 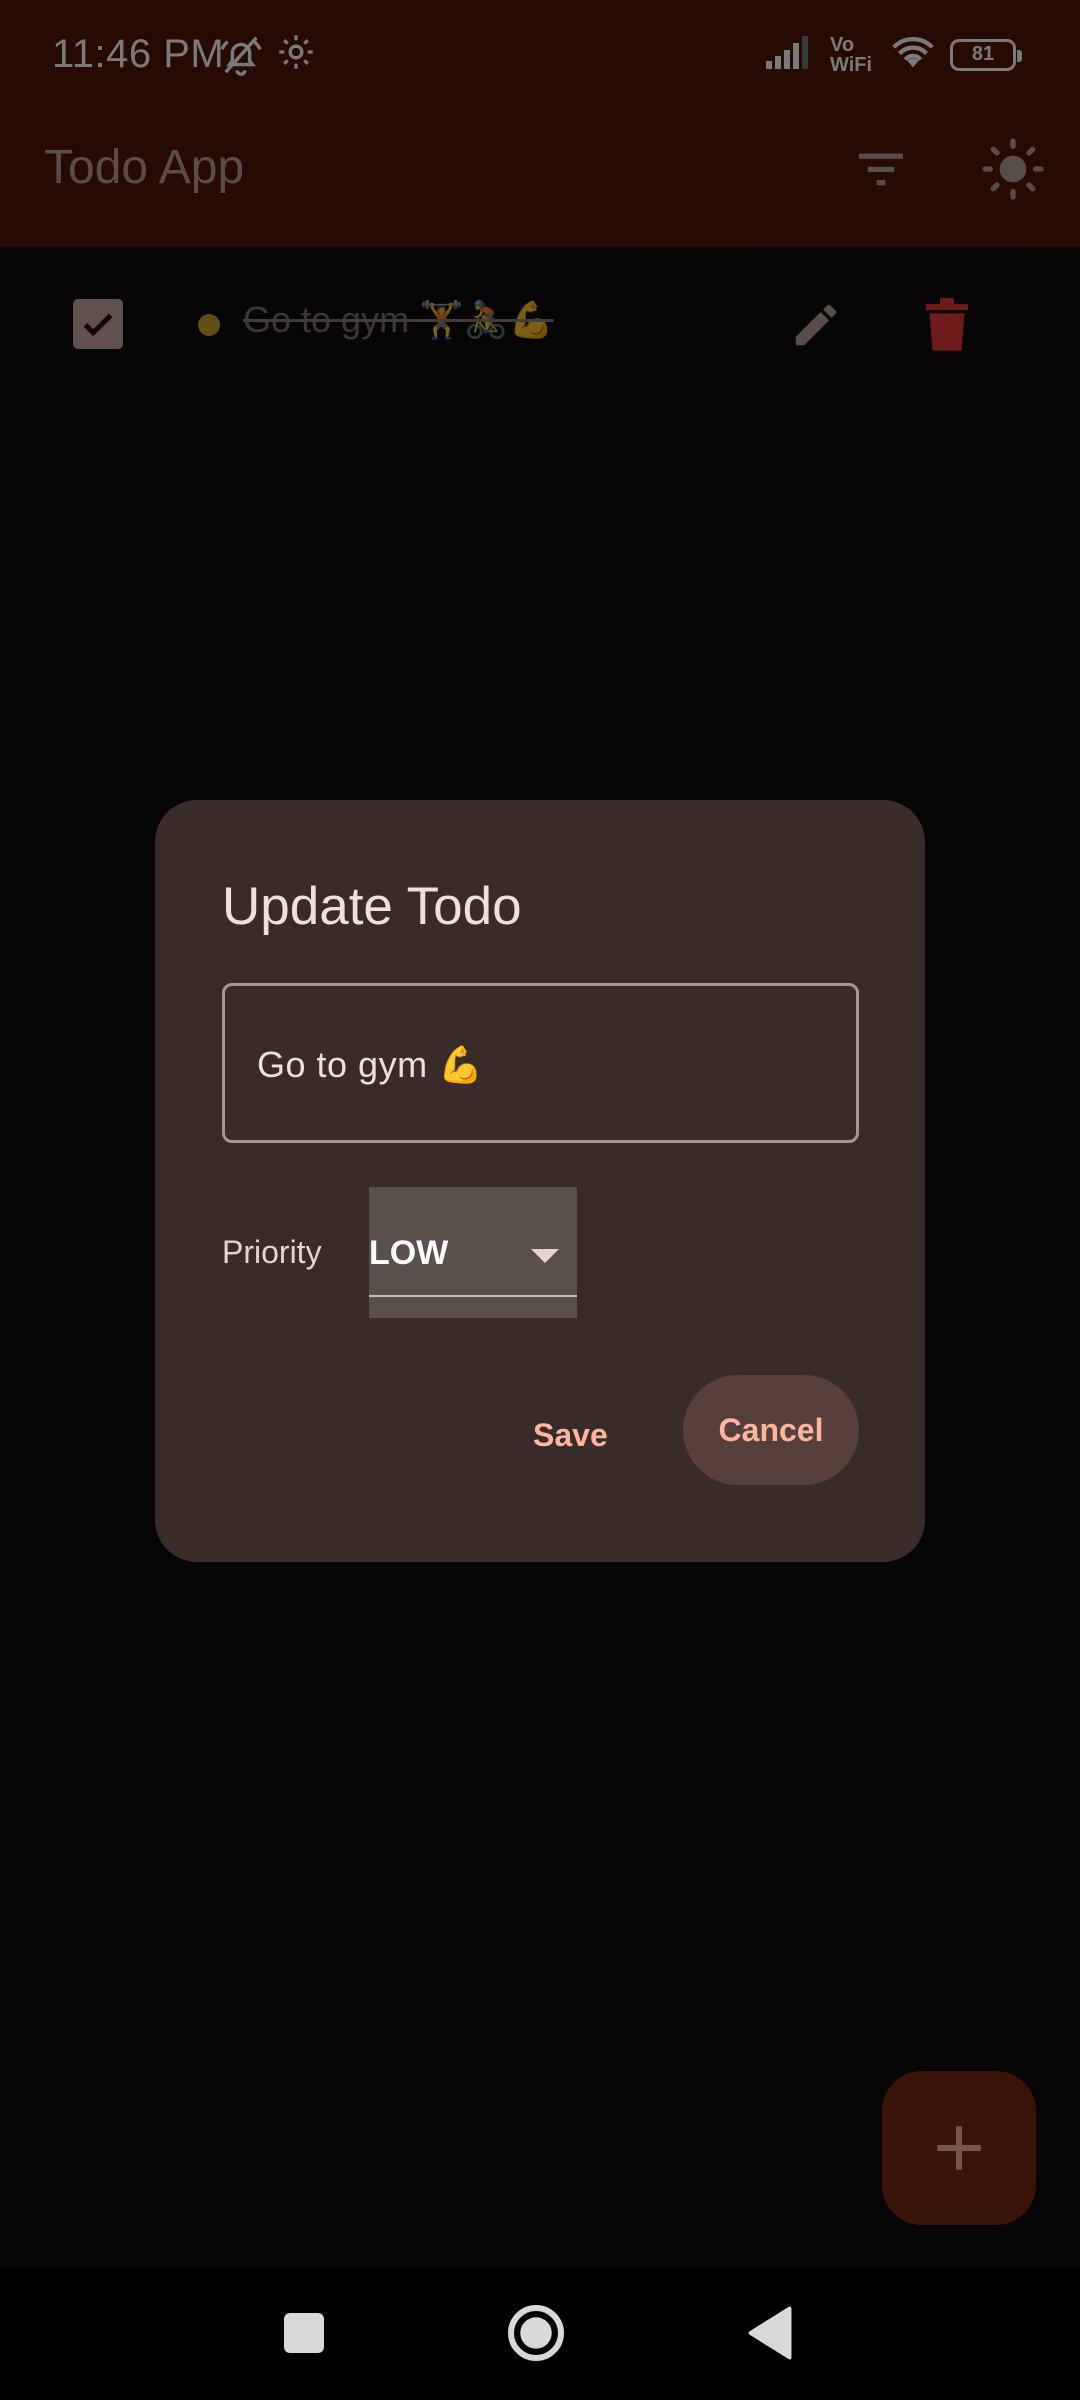 What do you see at coordinates (272, 1252) in the screenshot?
I see `priority-label: Priority` at bounding box center [272, 1252].